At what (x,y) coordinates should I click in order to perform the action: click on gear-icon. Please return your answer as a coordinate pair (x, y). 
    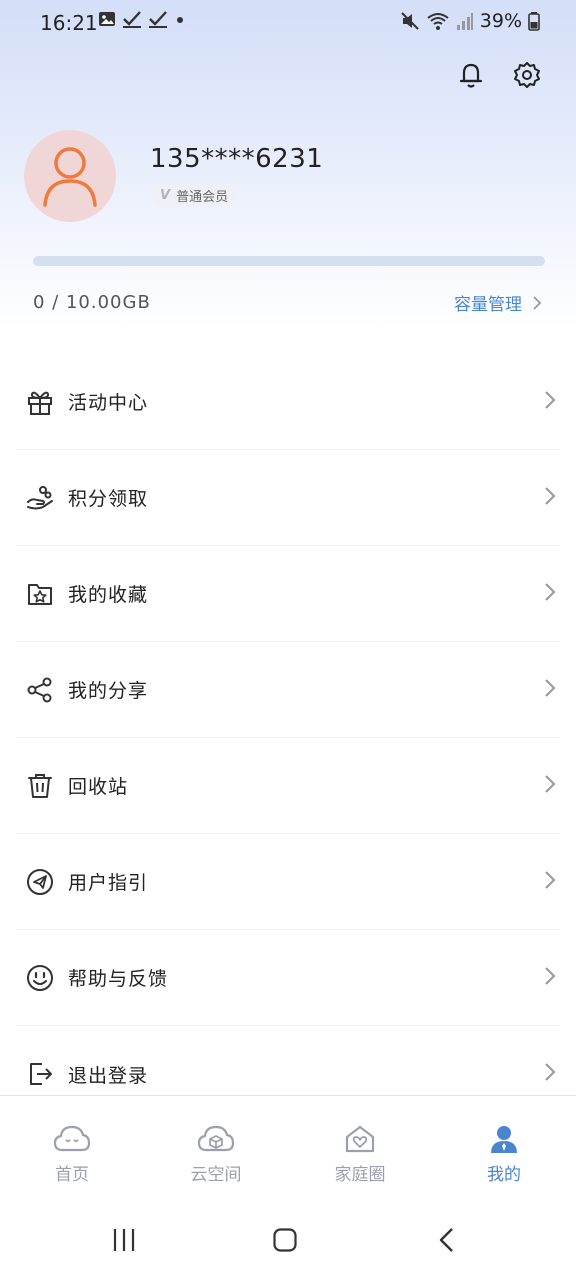
    Looking at the image, I should click on (527, 75).